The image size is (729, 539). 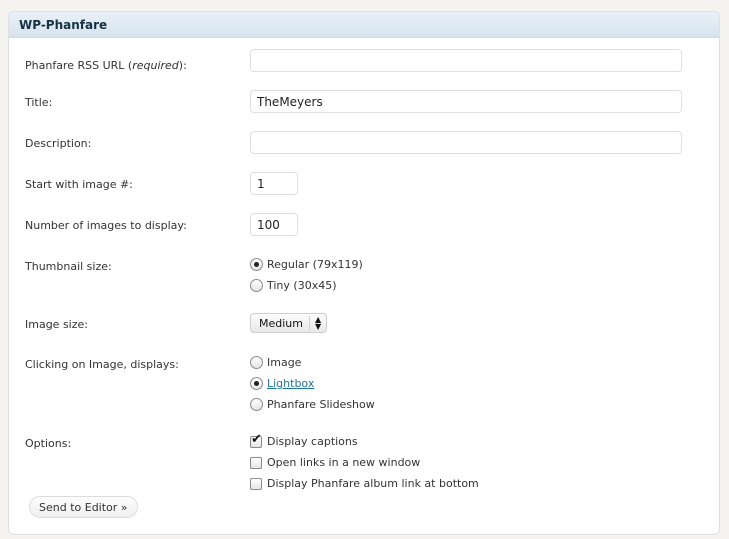 I want to click on send-to-editor-button: Send to Editor », so click(x=83, y=507).